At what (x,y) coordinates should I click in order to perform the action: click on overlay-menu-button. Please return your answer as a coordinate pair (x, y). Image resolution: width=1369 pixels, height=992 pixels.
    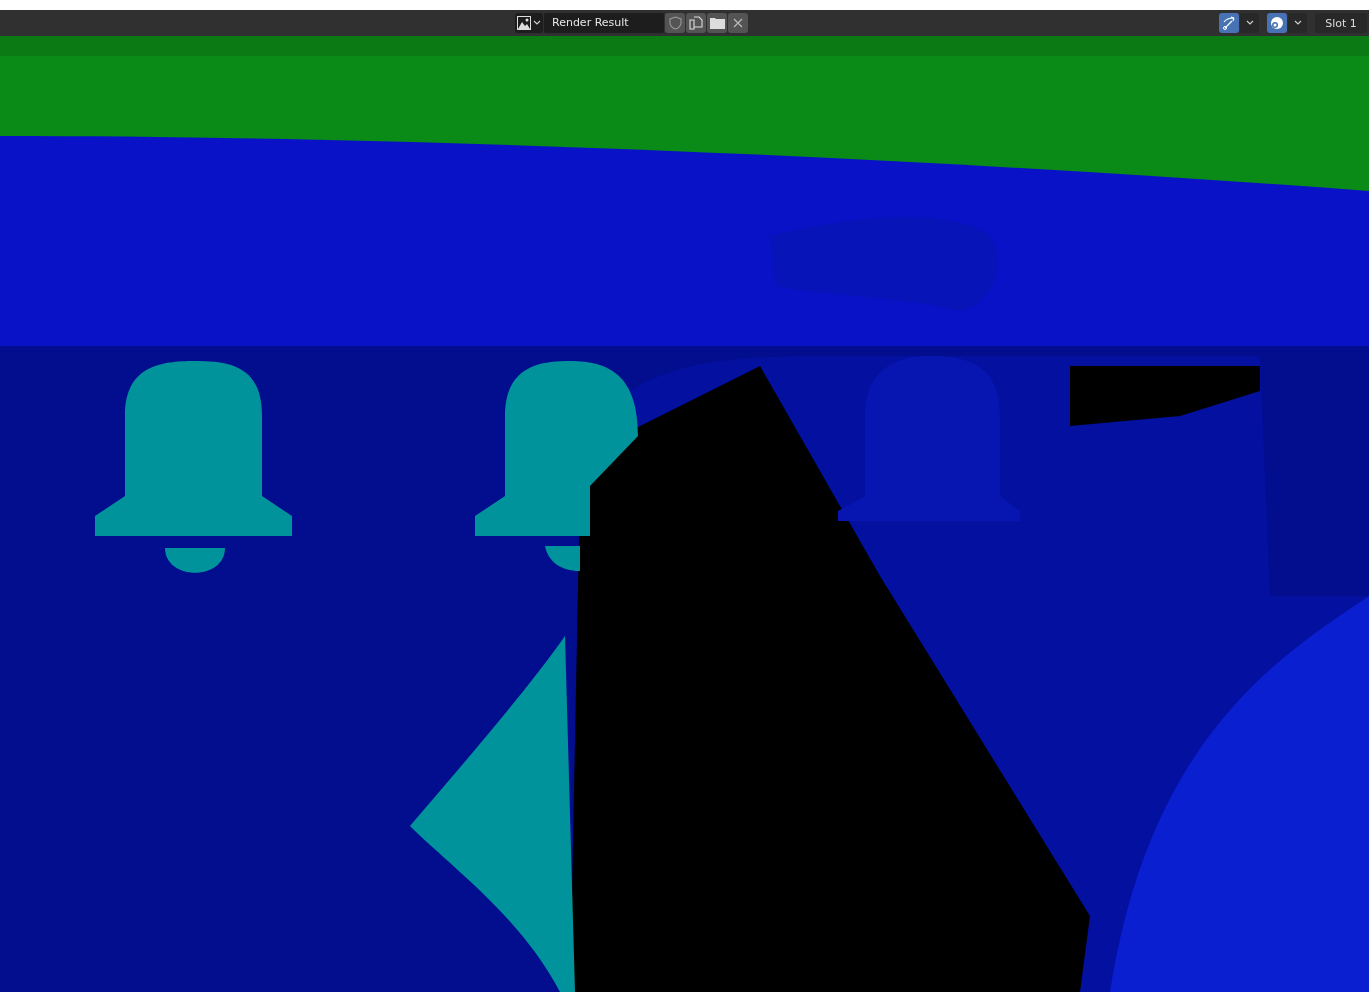
    Looking at the image, I should click on (1297, 23).